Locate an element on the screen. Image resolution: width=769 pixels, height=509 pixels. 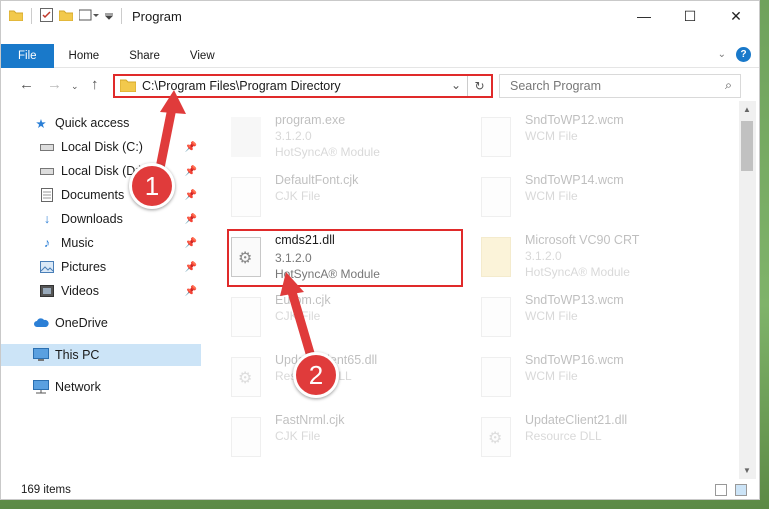
help-icon: ? is located at coordinates (743, 54).